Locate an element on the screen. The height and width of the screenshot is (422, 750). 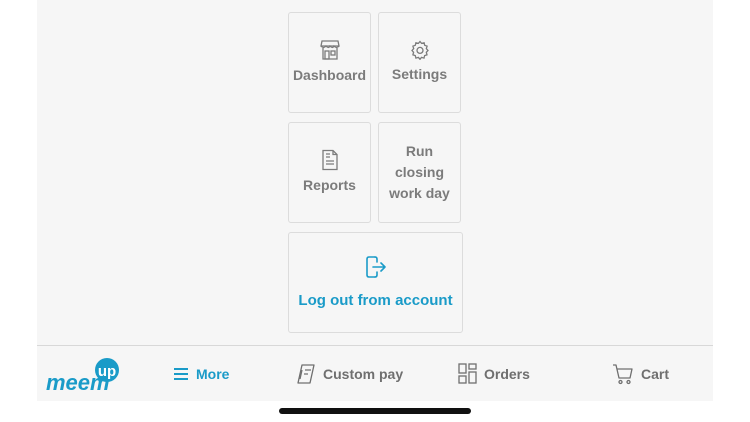
hamburger-icon is located at coordinates (181, 373).